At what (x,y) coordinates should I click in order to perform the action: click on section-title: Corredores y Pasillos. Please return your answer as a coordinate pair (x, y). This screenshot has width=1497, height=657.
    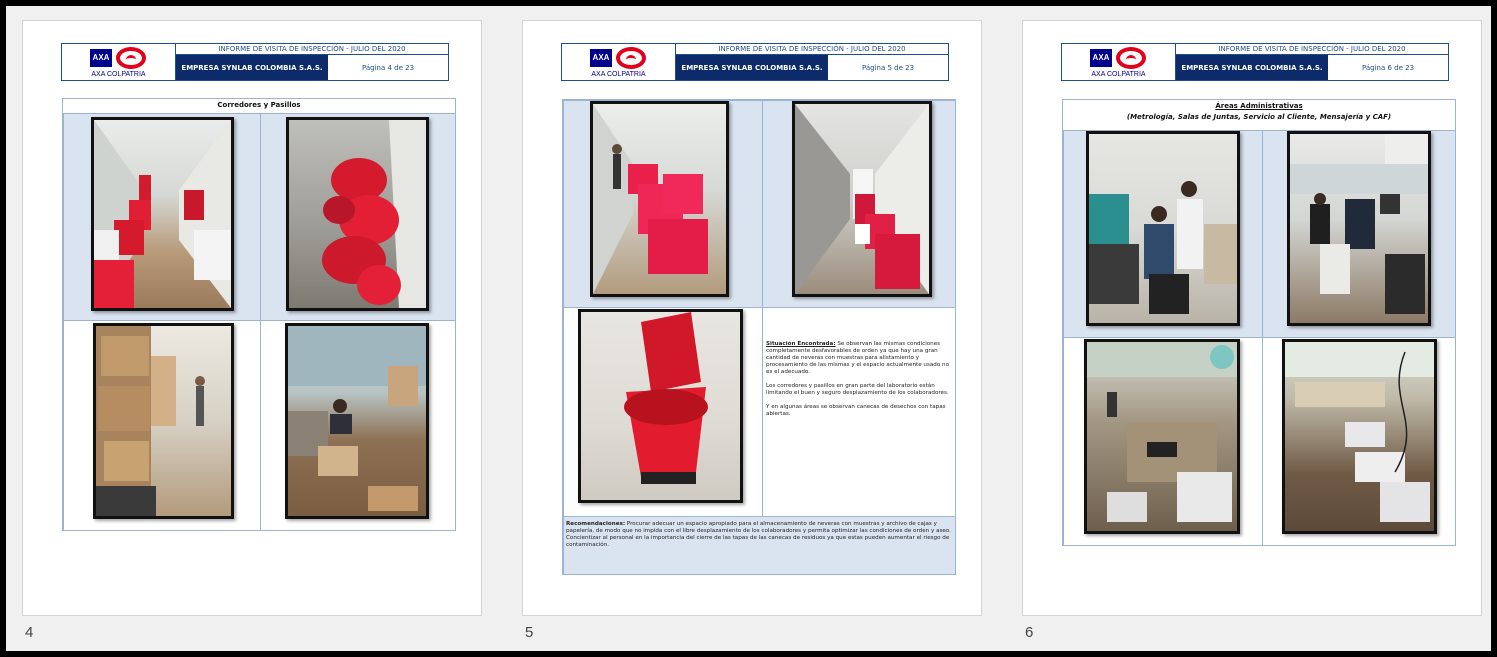
    Looking at the image, I should click on (259, 105).